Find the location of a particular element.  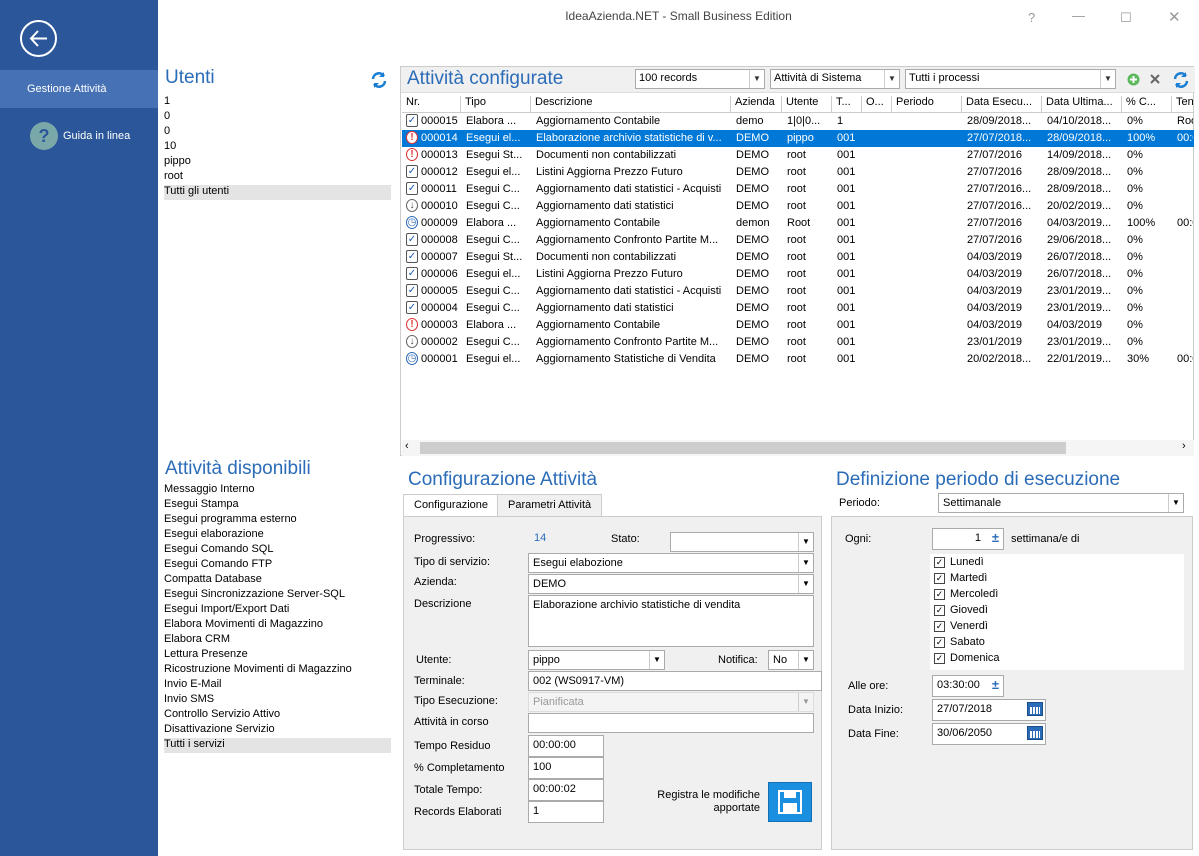

records-combo: 100 records ▼ is located at coordinates (700, 79).